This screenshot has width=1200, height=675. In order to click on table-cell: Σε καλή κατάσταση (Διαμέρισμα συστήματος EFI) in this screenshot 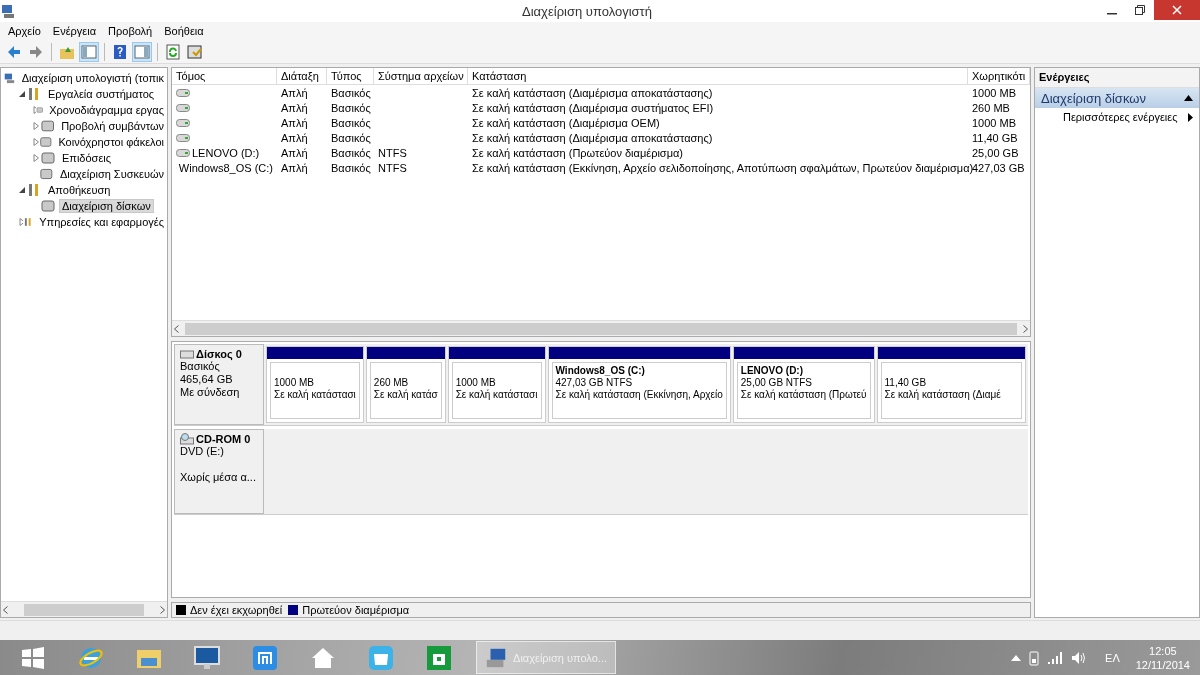, I will do `click(593, 107)`.